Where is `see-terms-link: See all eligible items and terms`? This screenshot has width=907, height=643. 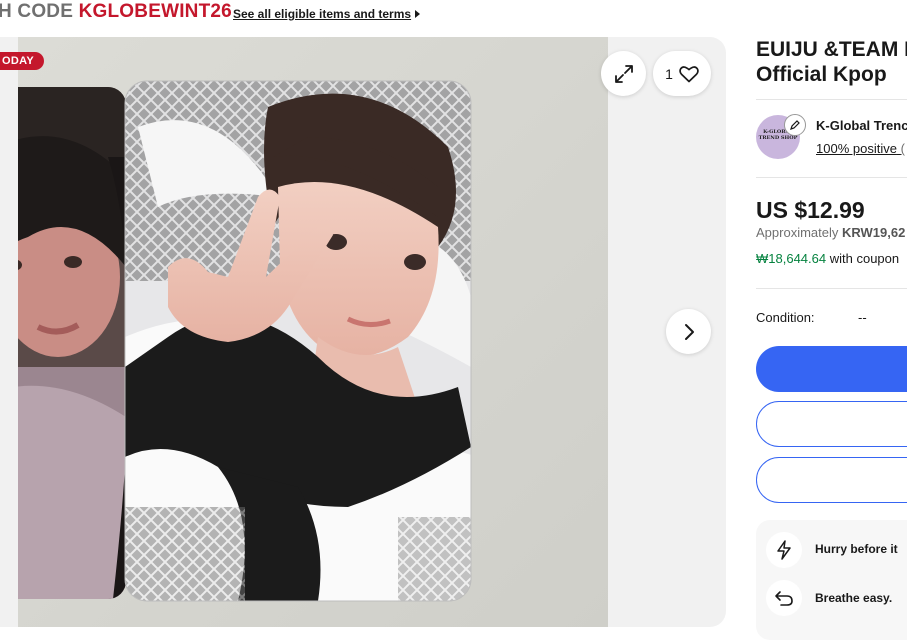
see-terms-link: See all eligible items and terms is located at coordinates (327, 14).